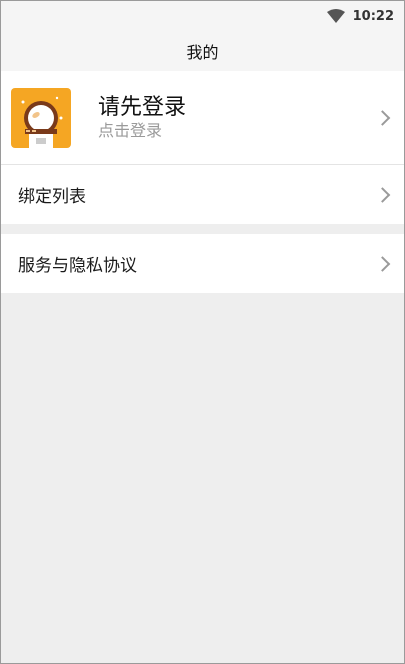 The width and height of the screenshot is (405, 664). Describe the element at coordinates (142, 107) in the screenshot. I see `login-prompt-title: 请先登录` at that location.